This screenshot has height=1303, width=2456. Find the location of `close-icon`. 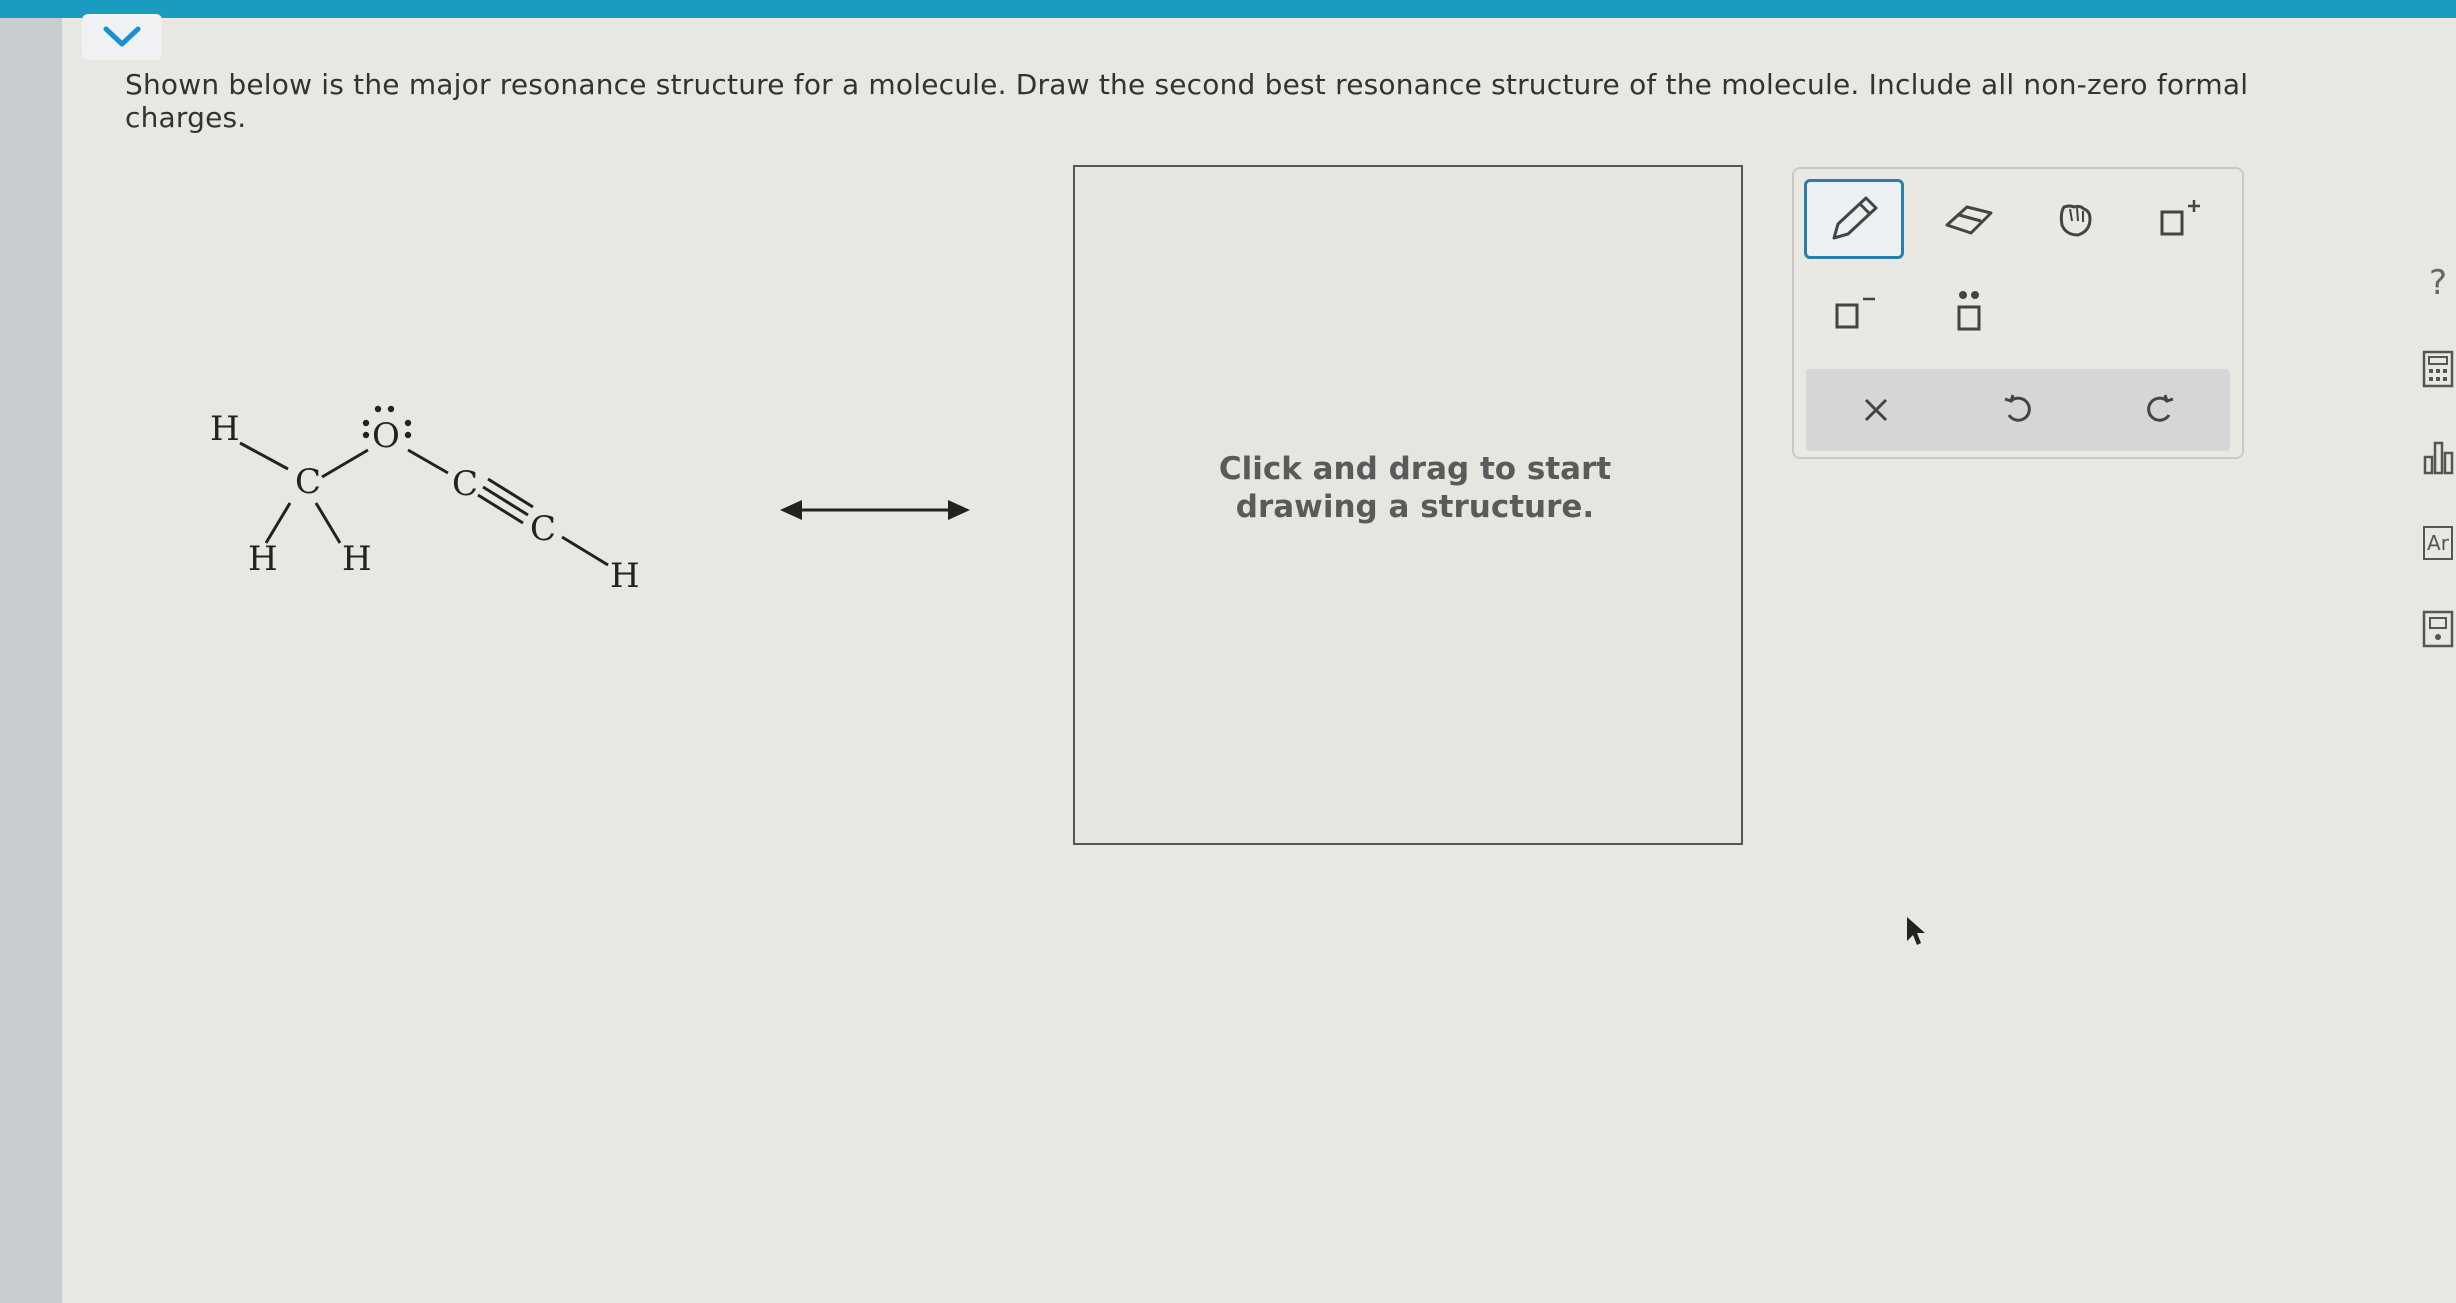

close-icon is located at coordinates (1876, 410).